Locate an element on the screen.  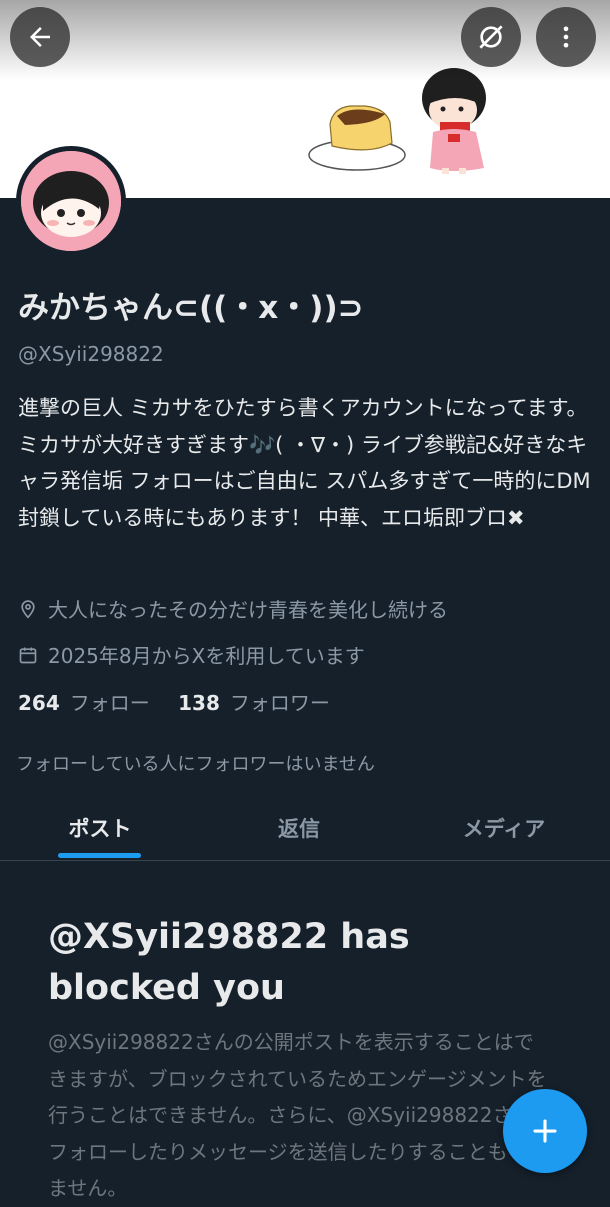
unmute-button is located at coordinates (491, 37).